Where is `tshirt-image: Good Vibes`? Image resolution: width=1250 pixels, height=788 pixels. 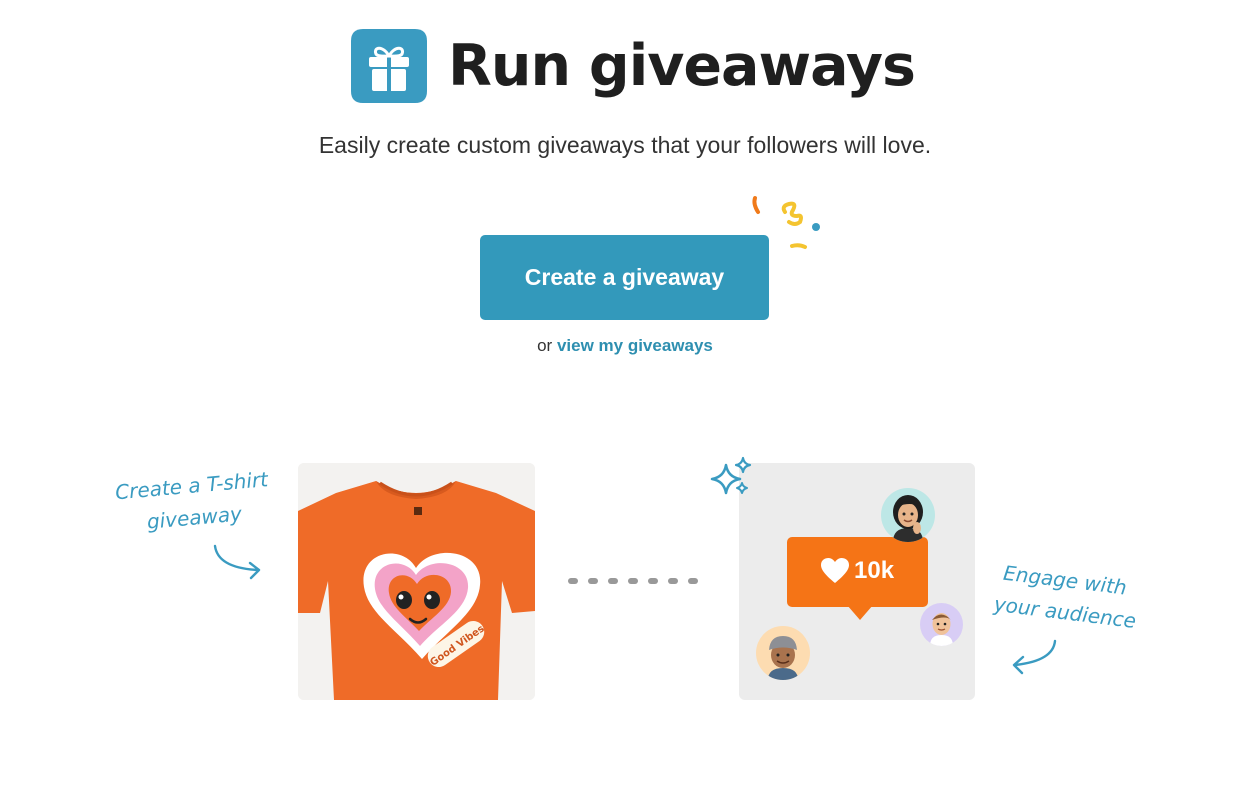 tshirt-image: Good Vibes is located at coordinates (416, 581).